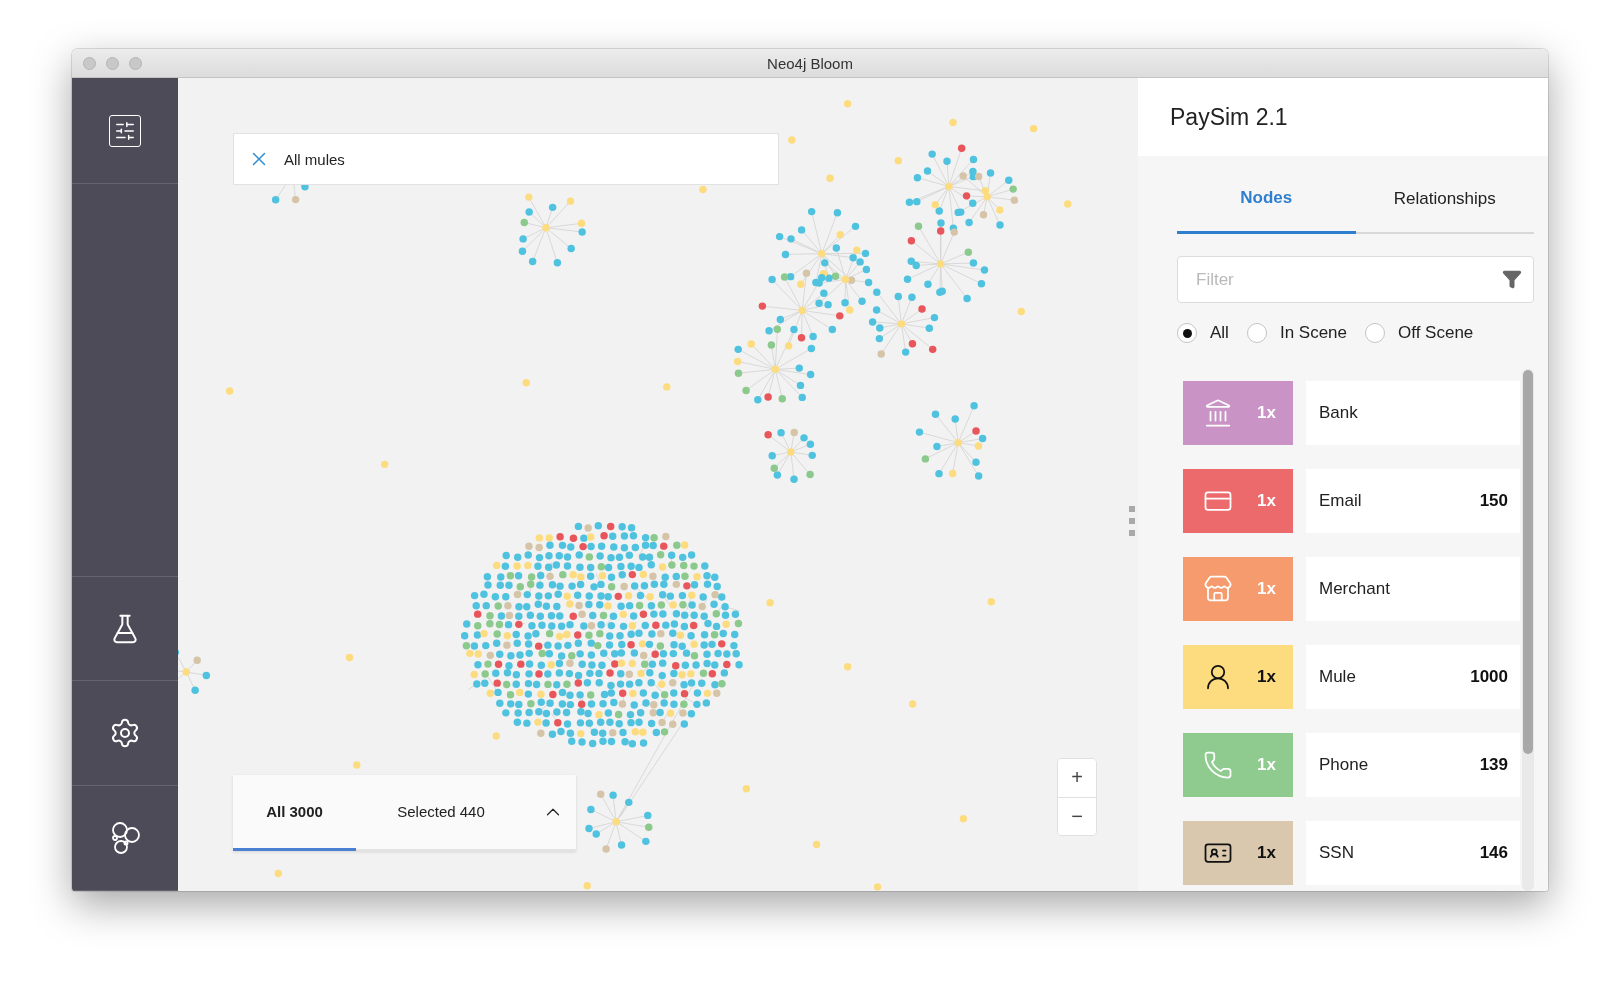  What do you see at coordinates (441, 813) in the screenshot?
I see `selection-tab: Selected 440` at bounding box center [441, 813].